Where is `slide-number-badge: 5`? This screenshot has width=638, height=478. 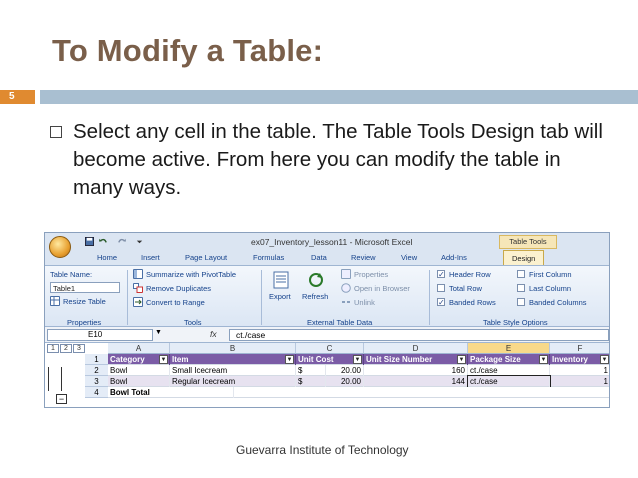
slide-number-badge: 5 is located at coordinates (17, 97).